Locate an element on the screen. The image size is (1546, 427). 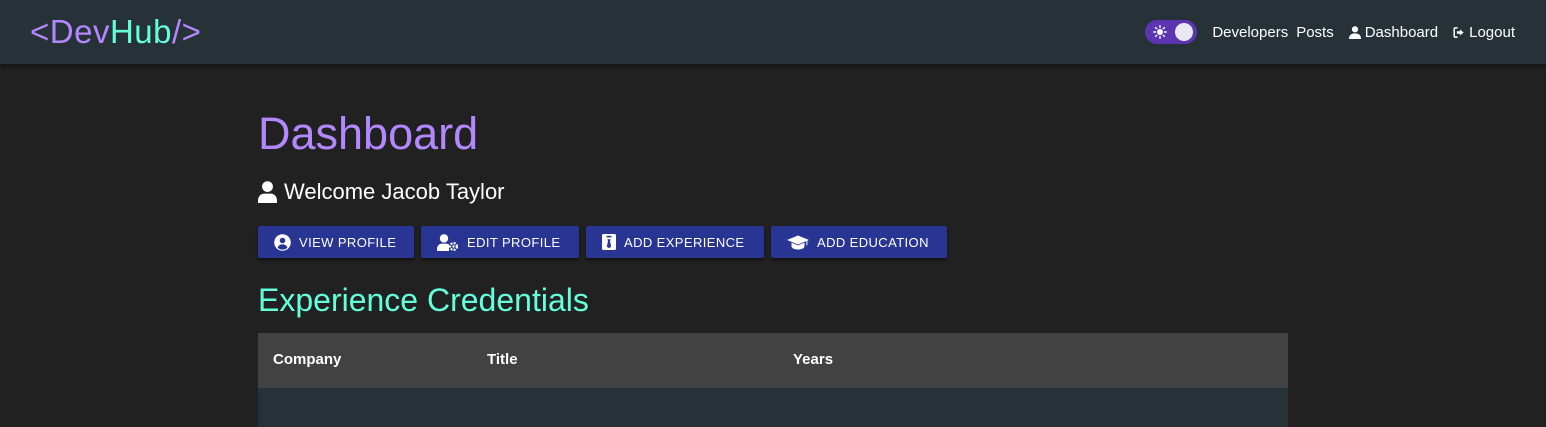
logout-icon is located at coordinates (1458, 32).